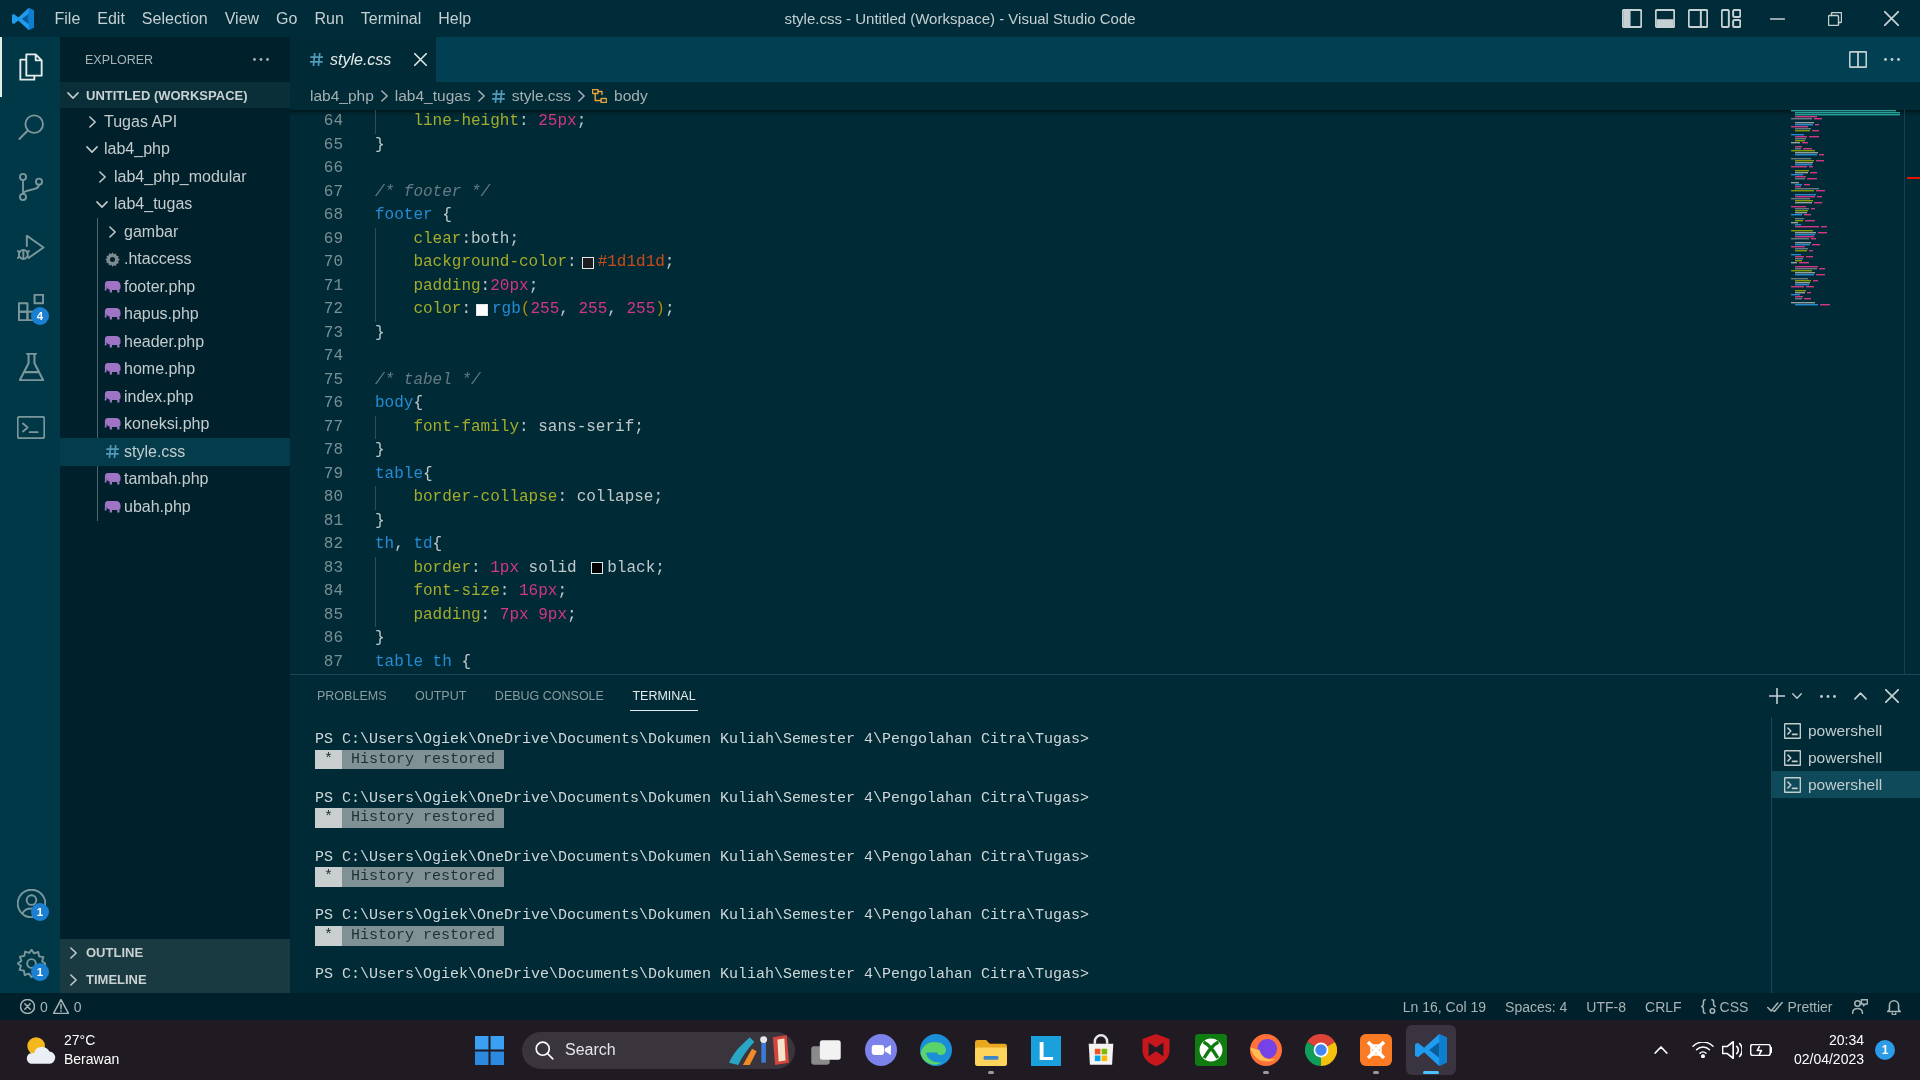 The image size is (1920, 1080). Describe the element at coordinates (27, 1006) in the screenshot. I see `error-icon` at that location.